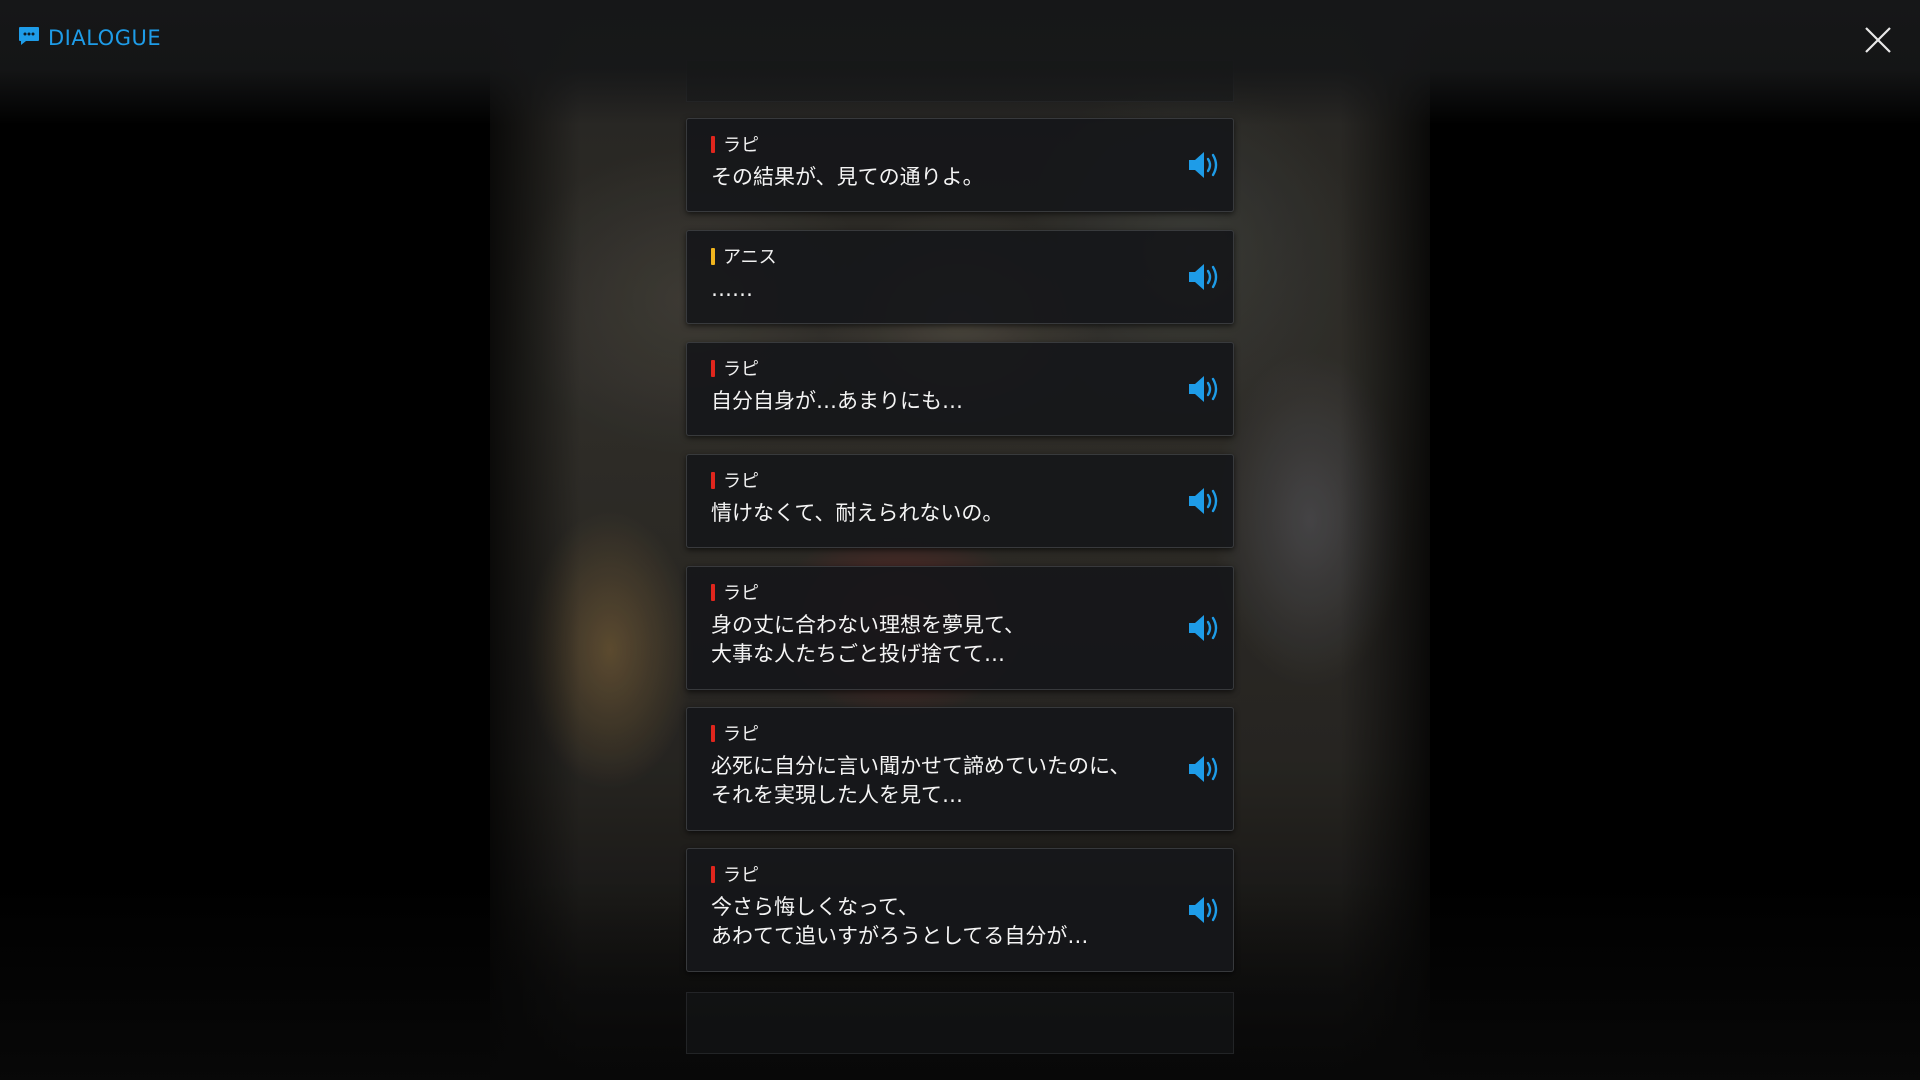 This screenshot has height=1080, width=1920. I want to click on dialogue-entry: ラピその結果が、見ての通りよ。, so click(960, 165).